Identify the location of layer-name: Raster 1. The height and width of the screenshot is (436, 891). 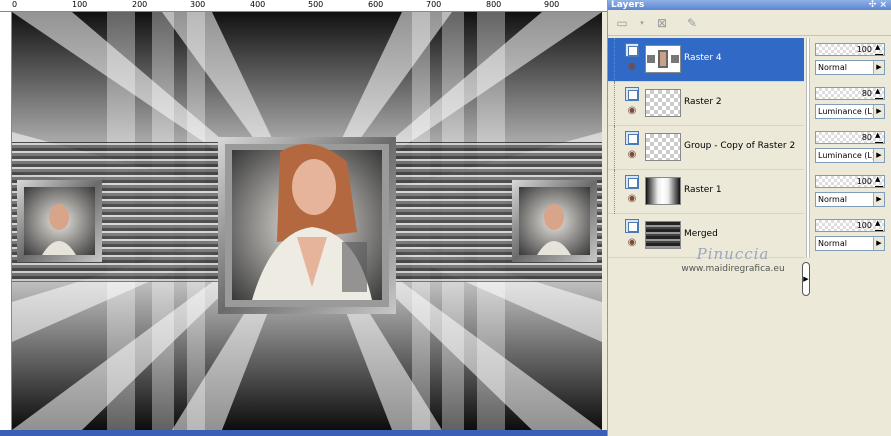
(703, 190).